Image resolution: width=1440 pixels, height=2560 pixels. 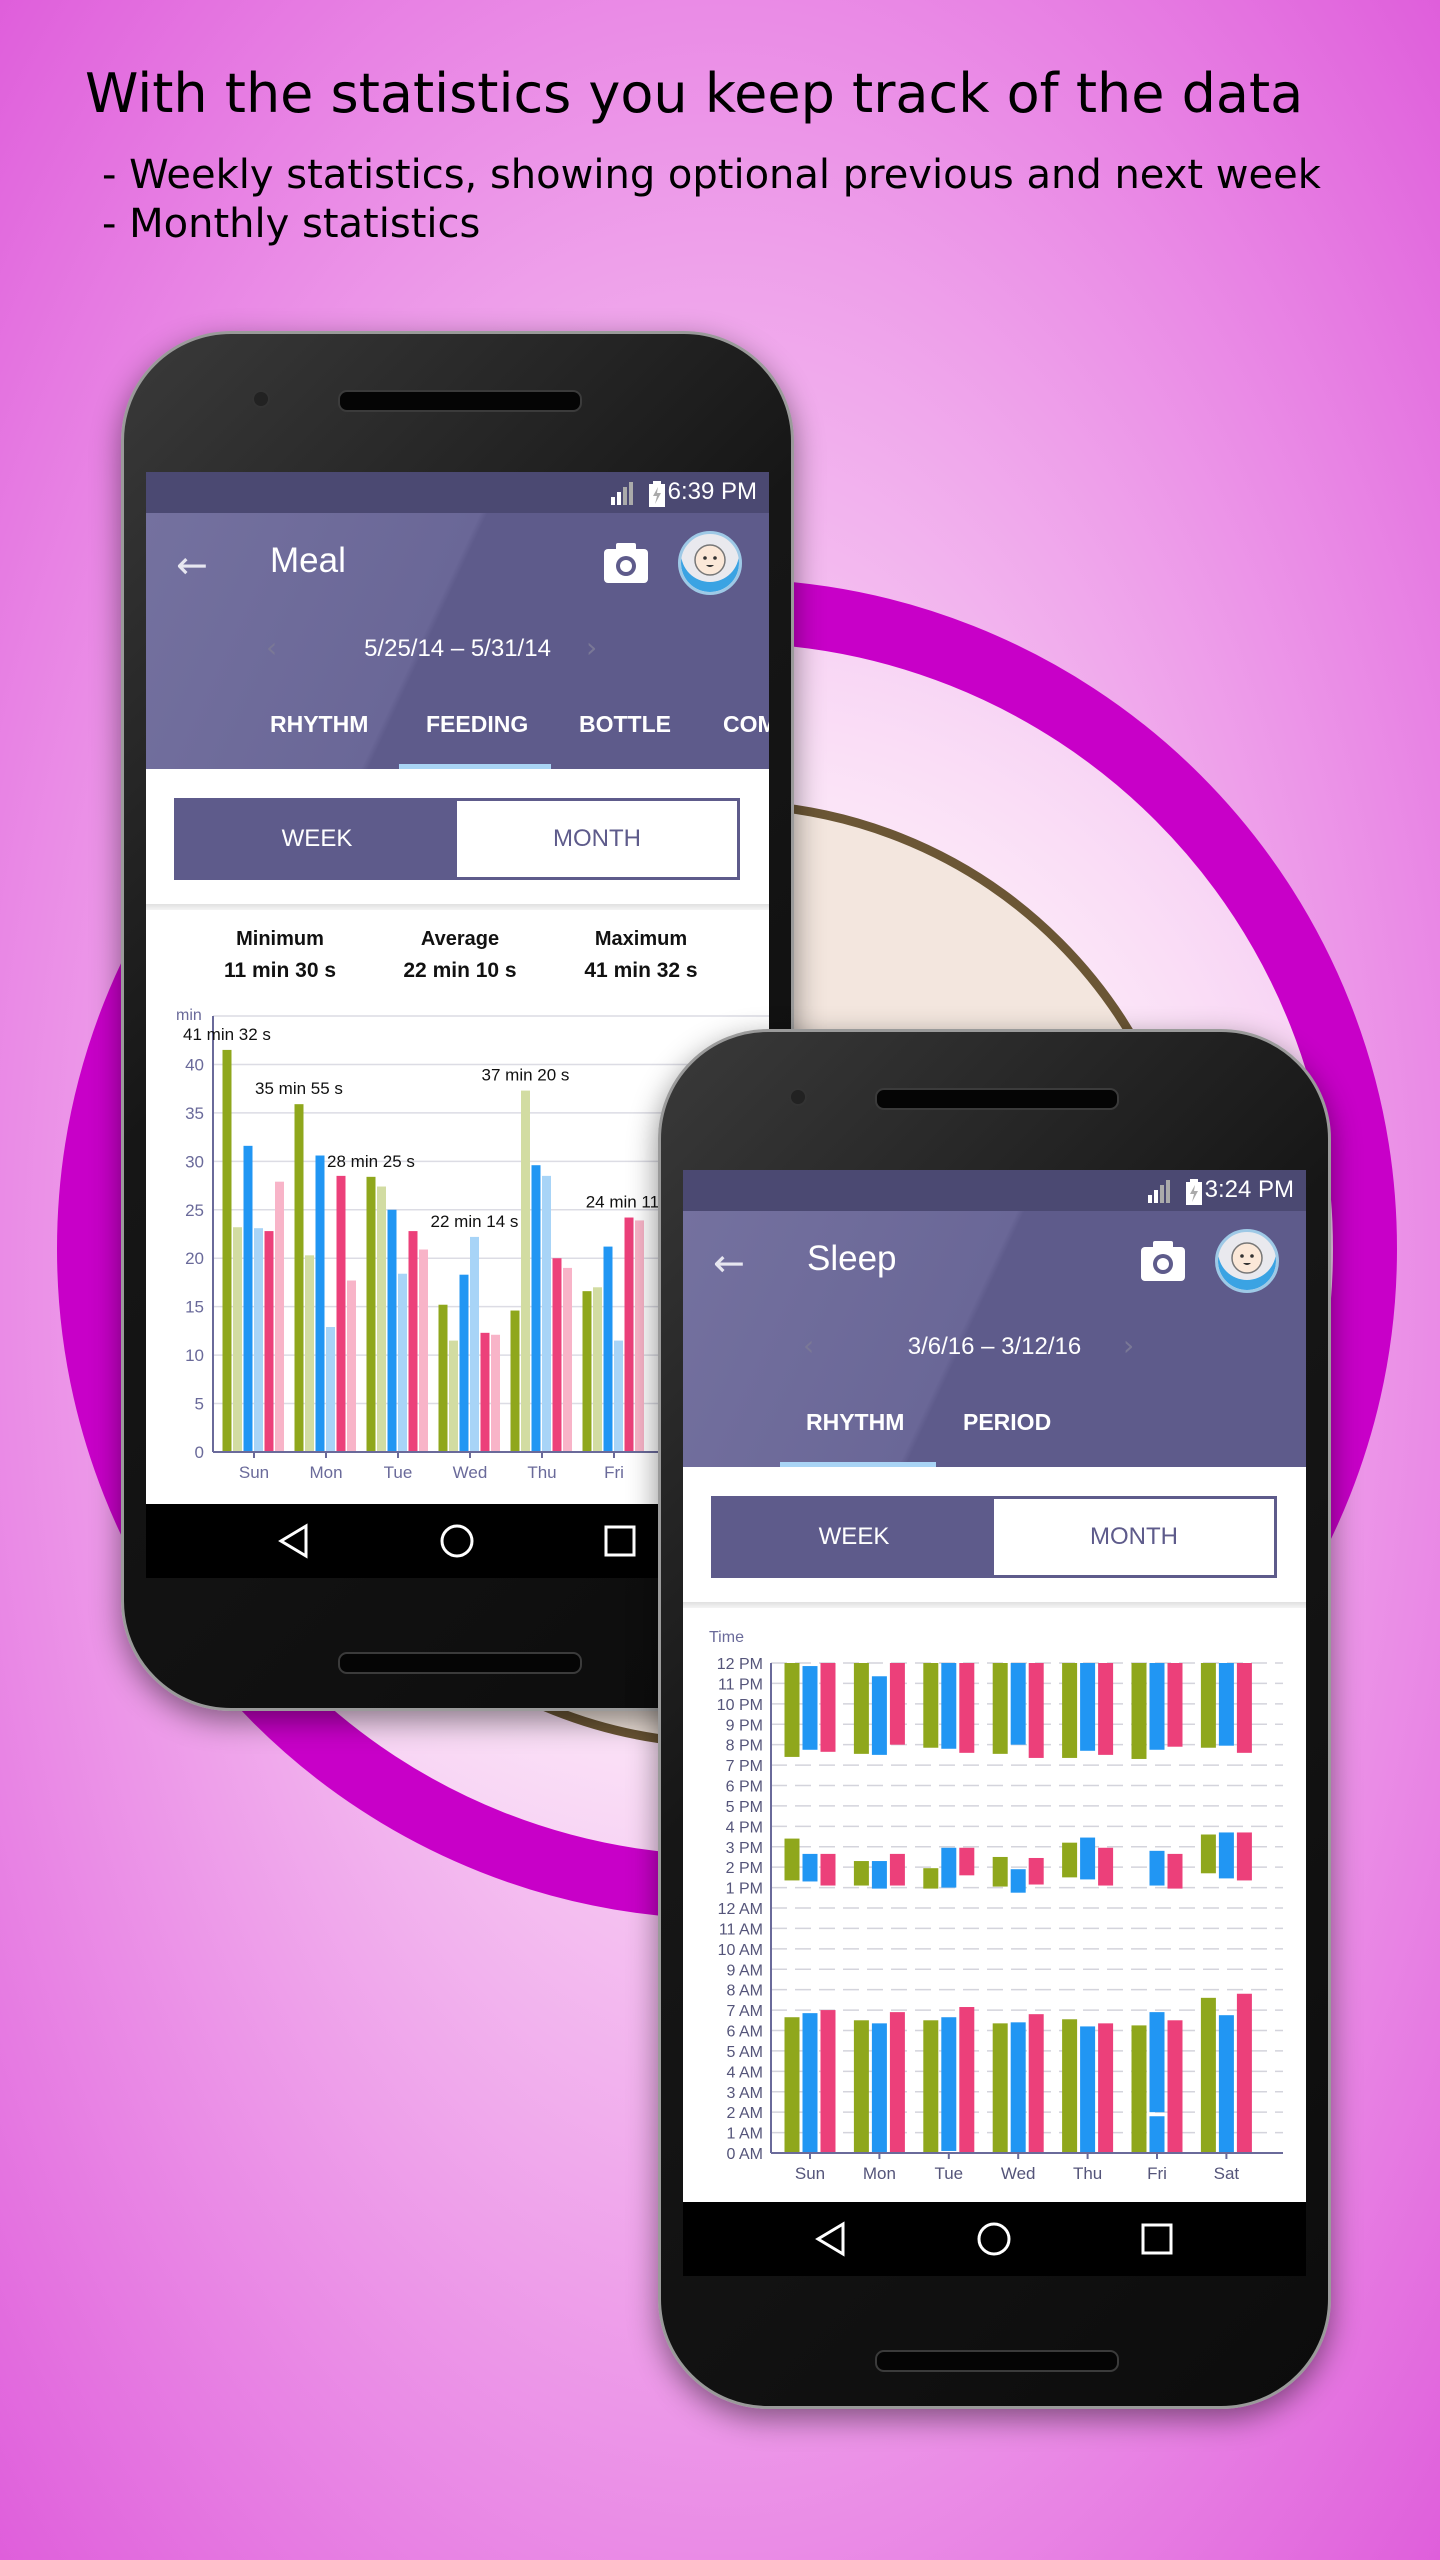 I want to click on y-tick-label: 7 AM, so click(x=745, y=2011).